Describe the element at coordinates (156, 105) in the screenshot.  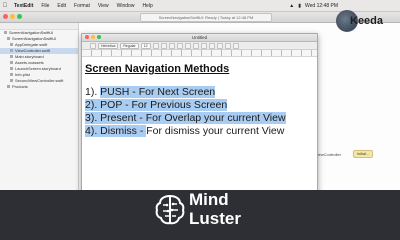
I see `list-item: 2). POP - For Previous Screen` at that location.